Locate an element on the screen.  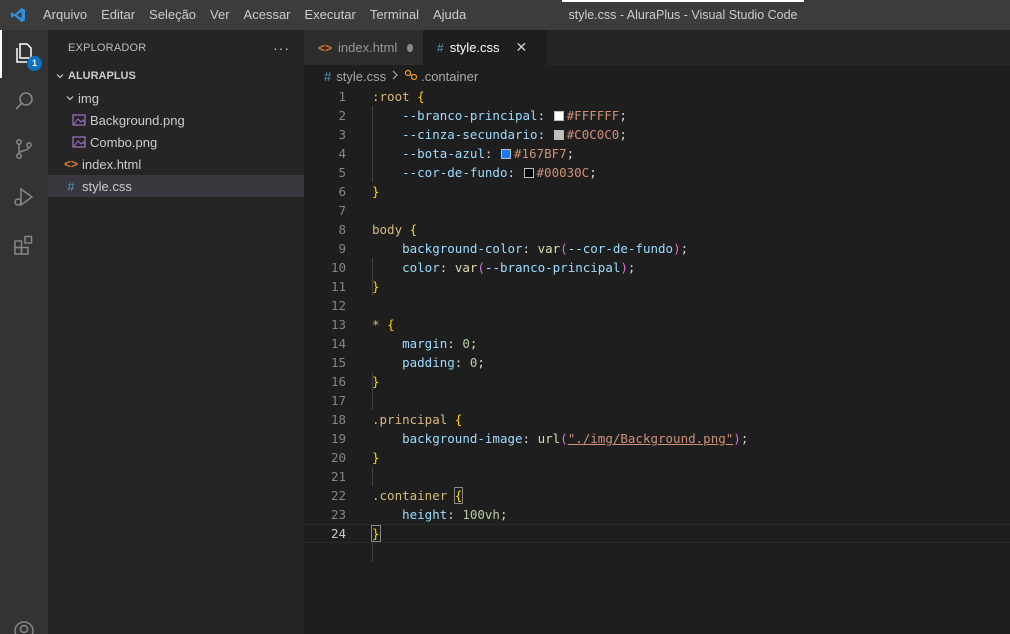
project-root: ALURAPLUS is located at coordinates (176, 76).